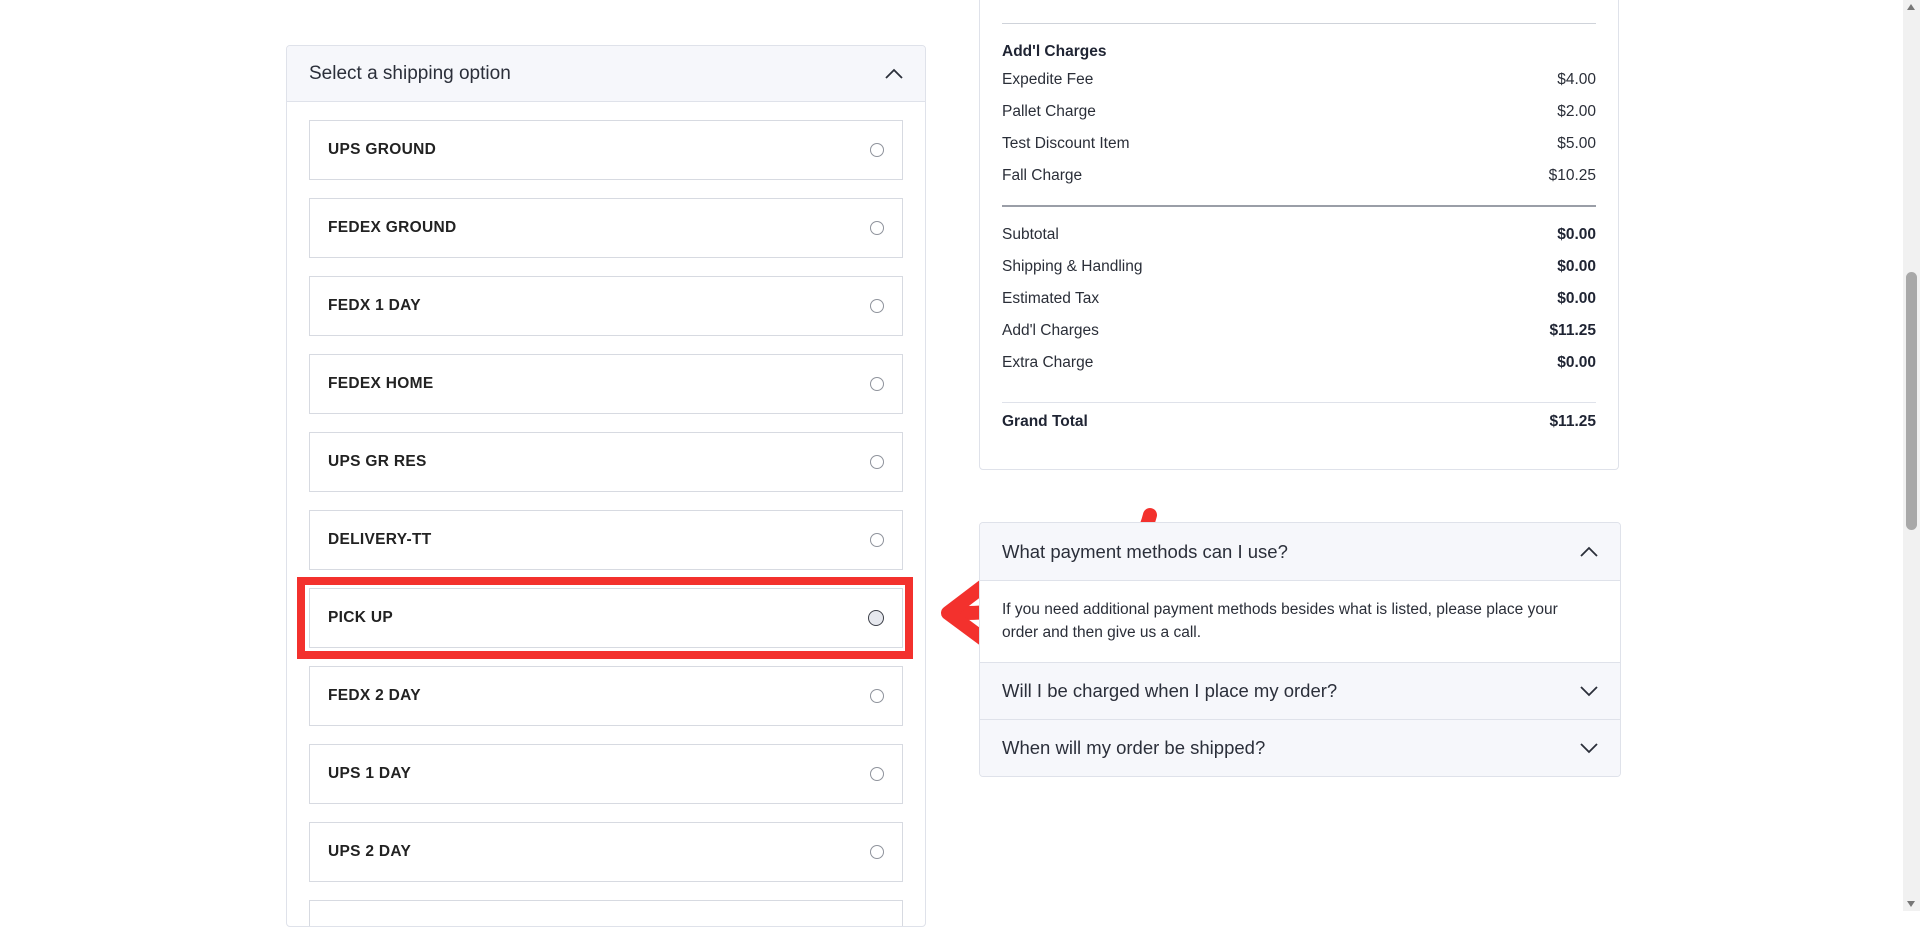  What do you see at coordinates (1299, 80) in the screenshot?
I see `addl-charge-row: Expedite Fee $4.00` at bounding box center [1299, 80].